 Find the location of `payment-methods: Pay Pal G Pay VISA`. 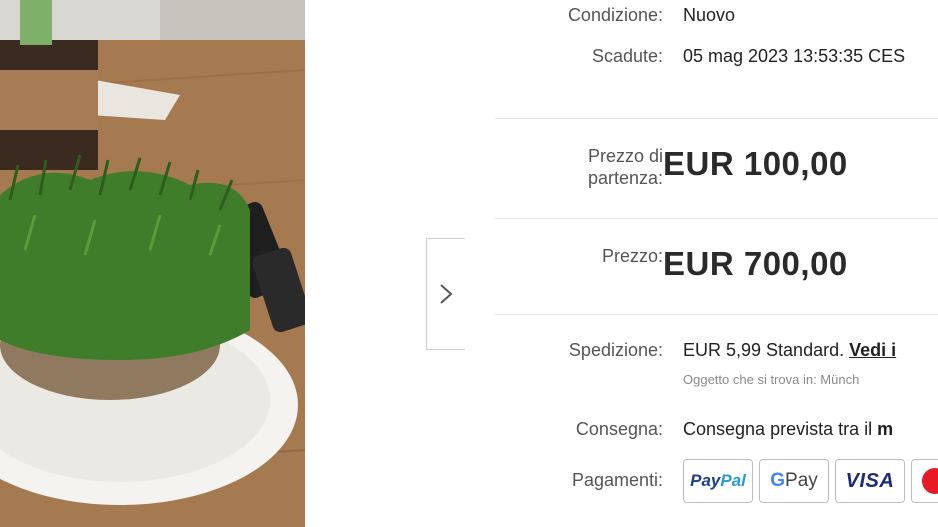

payment-methods: Pay Pal G Pay VISA is located at coordinates (810, 481).